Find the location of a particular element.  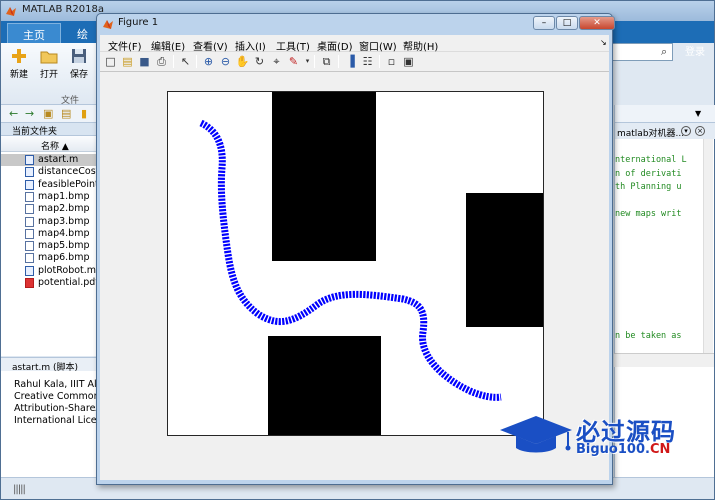

menu-edit: 编辑(E) is located at coordinates (168, 45).